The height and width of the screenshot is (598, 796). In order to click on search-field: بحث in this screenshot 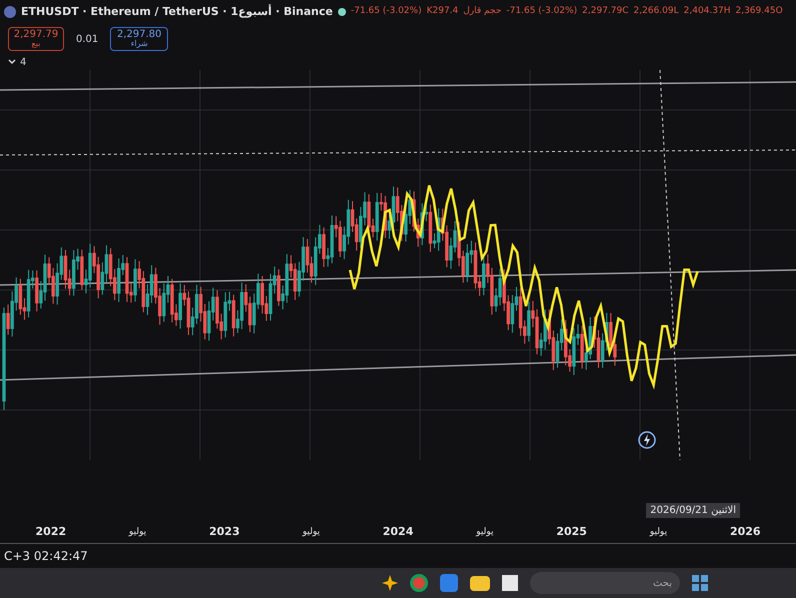, I will do `click(605, 583)`.